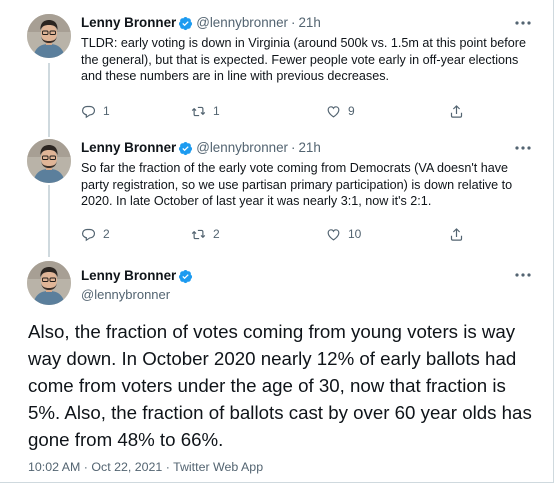 The width and height of the screenshot is (560, 489). I want to click on retweet-button: 2, so click(205, 234).